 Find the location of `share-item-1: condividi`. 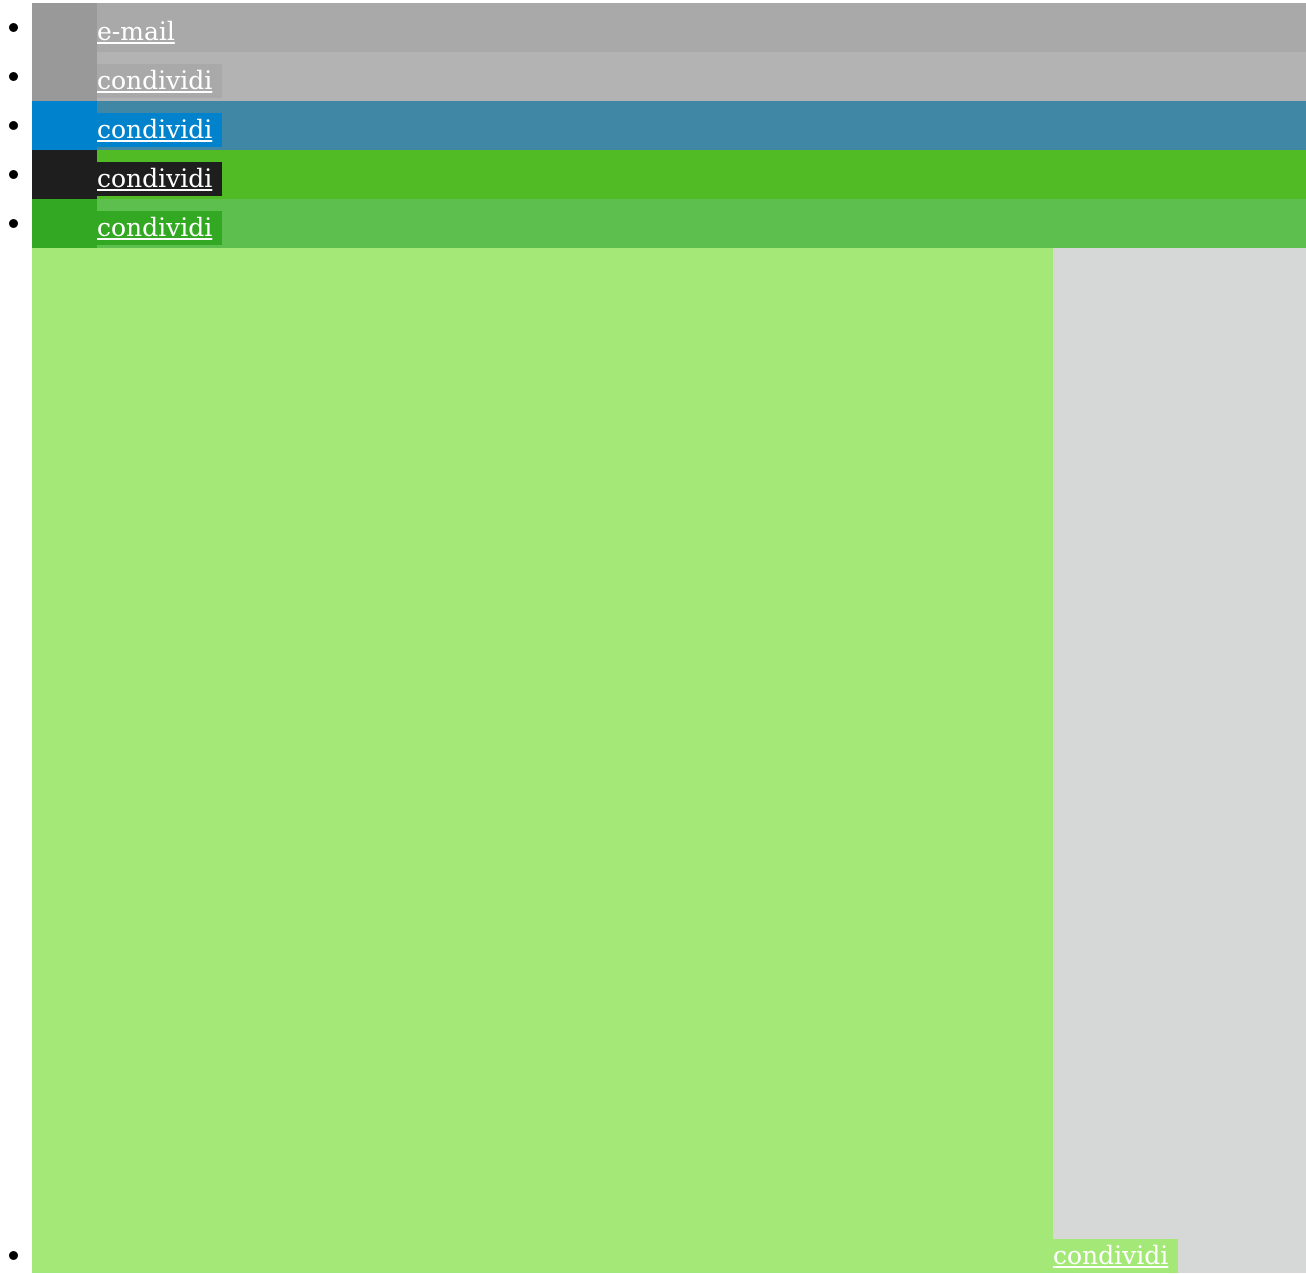

share-item-1: condividi is located at coordinates (653, 76).